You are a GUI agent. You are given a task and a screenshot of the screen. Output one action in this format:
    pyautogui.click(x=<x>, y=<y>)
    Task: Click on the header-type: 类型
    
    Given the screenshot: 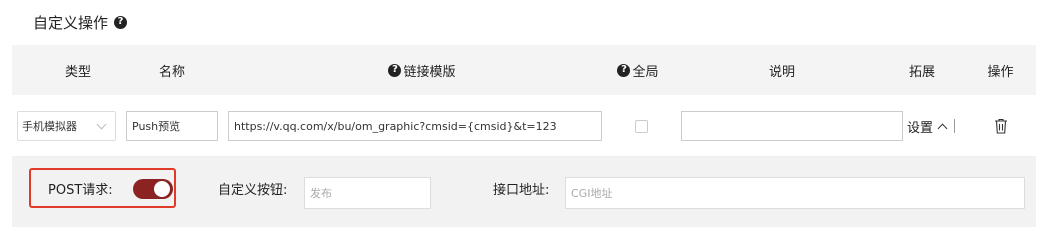 What is the action you would take?
    pyautogui.click(x=77, y=72)
    